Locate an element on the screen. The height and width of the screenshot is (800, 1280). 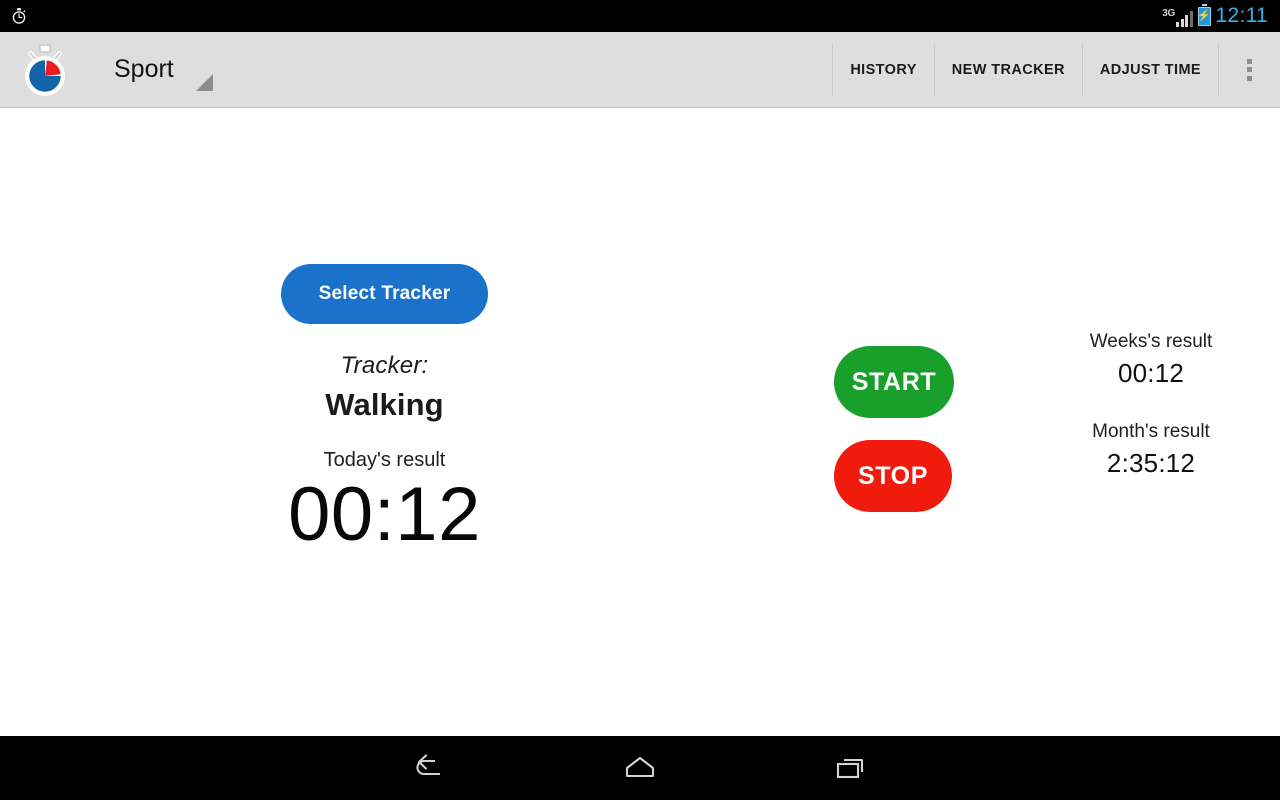
bolt-glyph: ⚡ is located at coordinates (1204, 15).